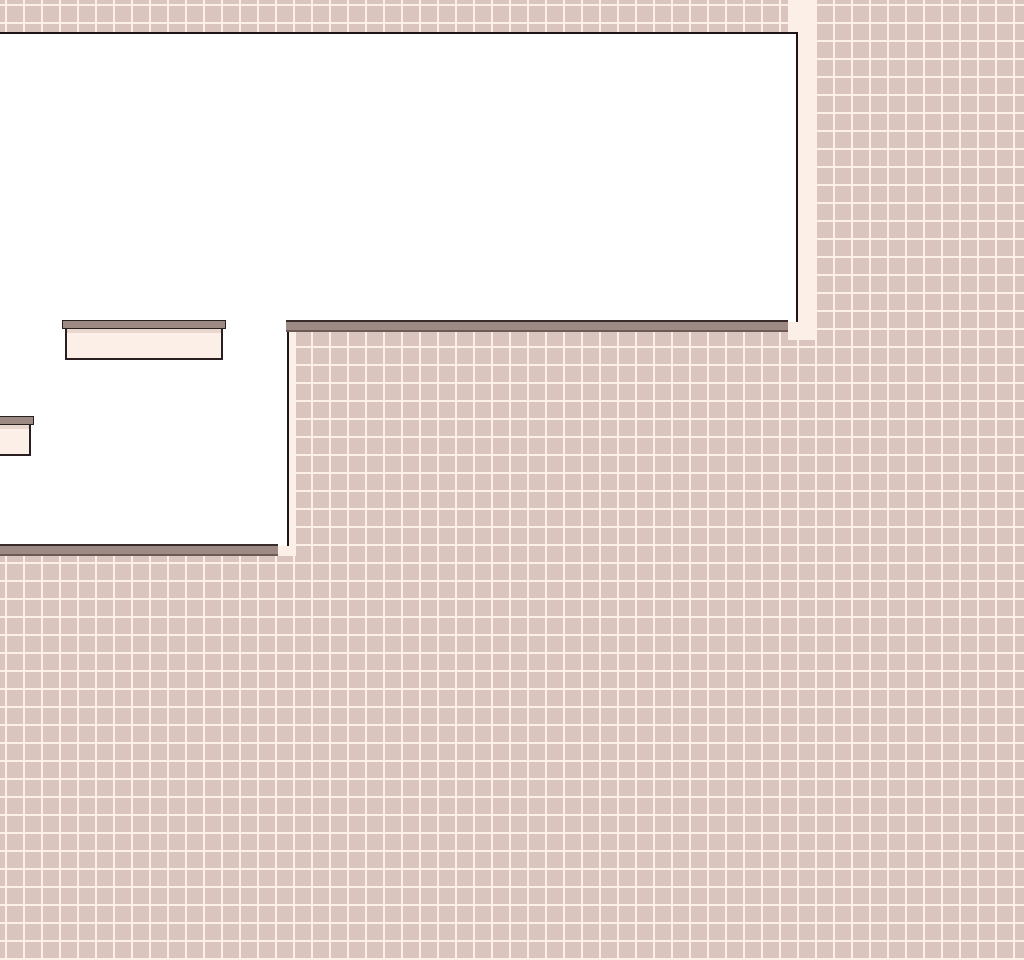  What do you see at coordinates (139, 550) in the screenshot?
I see `lower-floor-ledge` at bounding box center [139, 550].